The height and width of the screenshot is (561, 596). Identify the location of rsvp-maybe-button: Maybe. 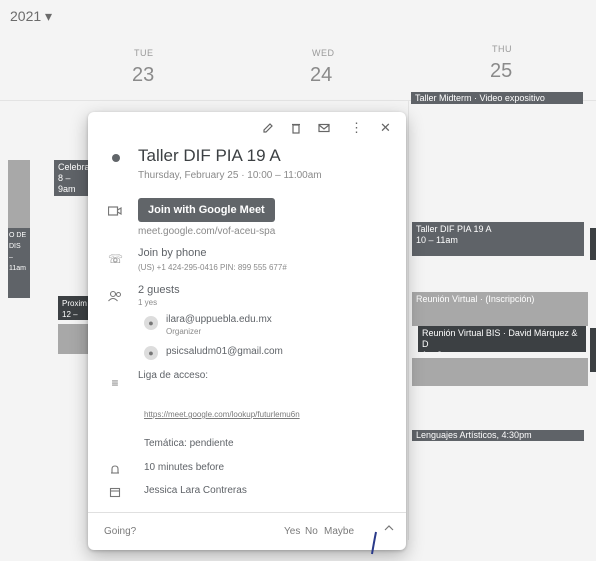
(339, 531).